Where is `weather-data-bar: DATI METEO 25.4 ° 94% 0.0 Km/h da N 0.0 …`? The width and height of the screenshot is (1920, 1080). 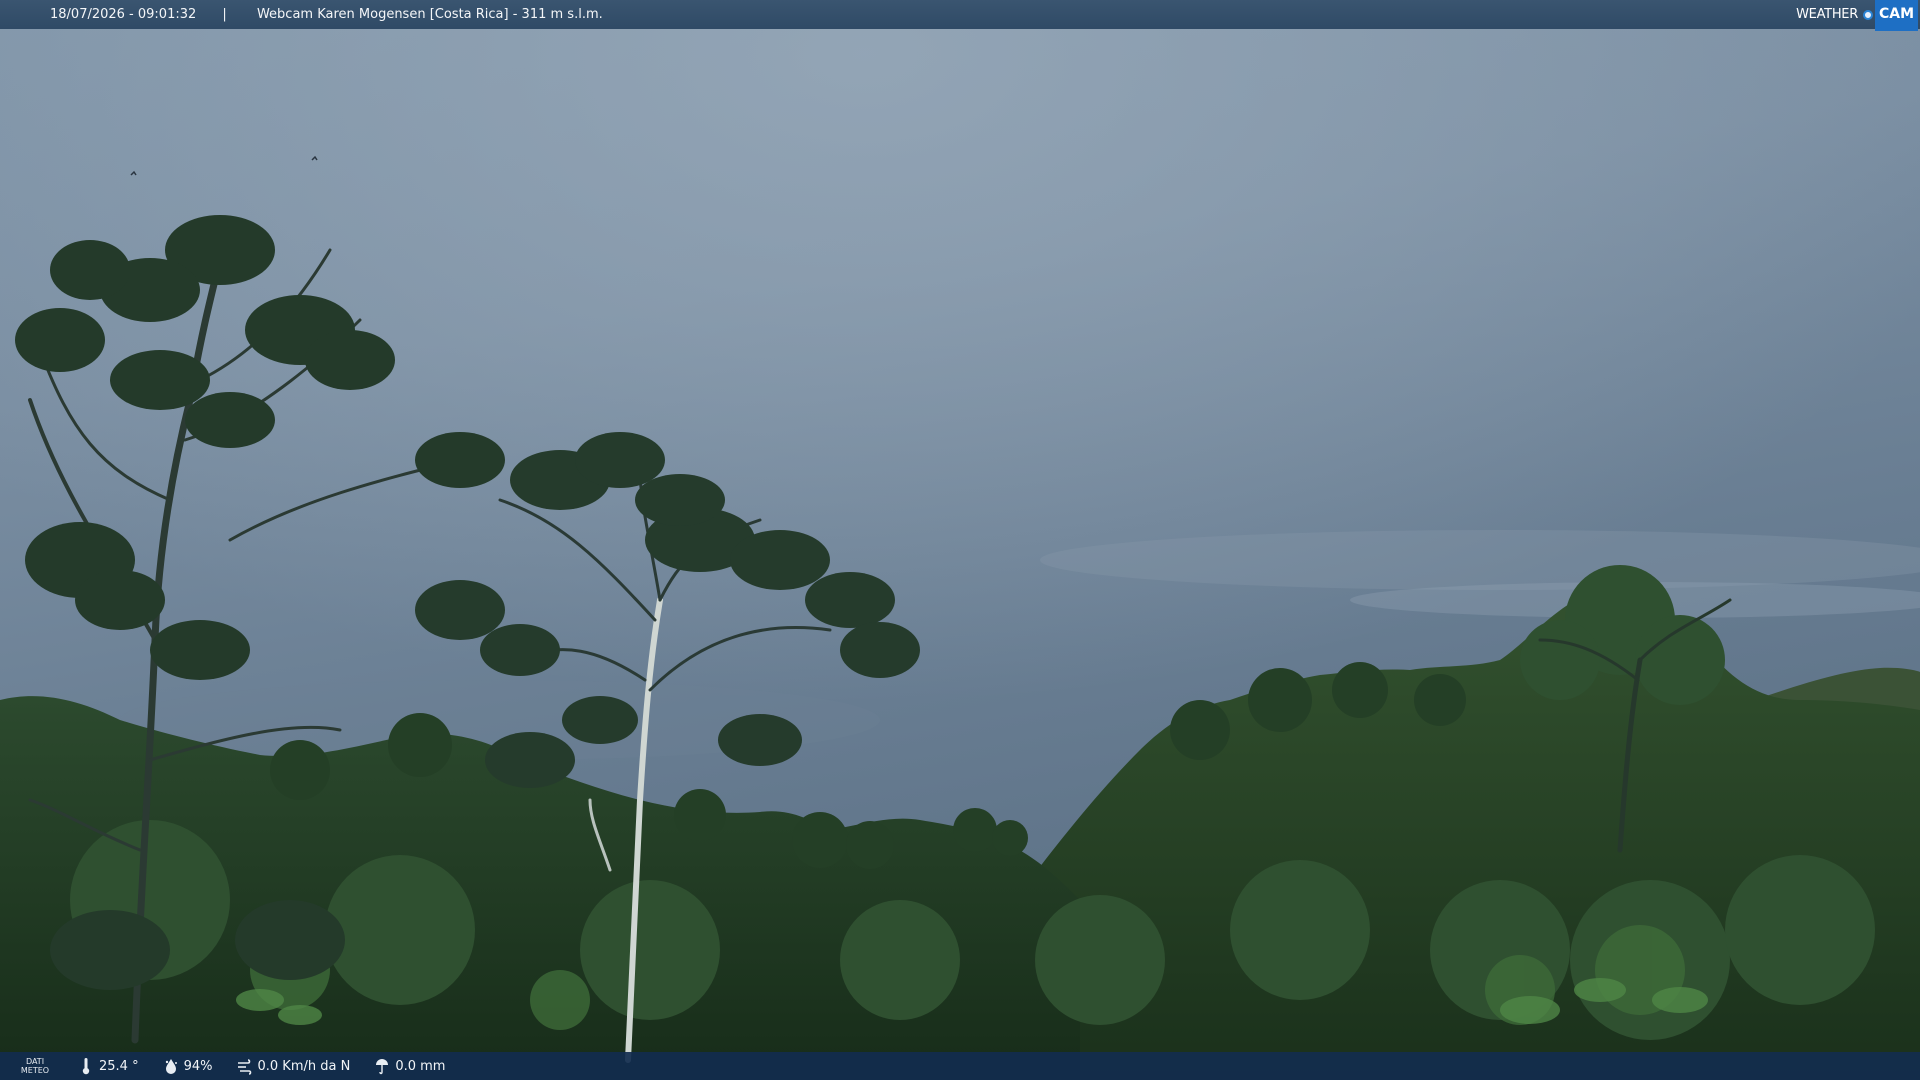
weather-data-bar: DATI METEO 25.4 ° 94% 0.0 Km/h da N 0.0 … is located at coordinates (960, 1066).